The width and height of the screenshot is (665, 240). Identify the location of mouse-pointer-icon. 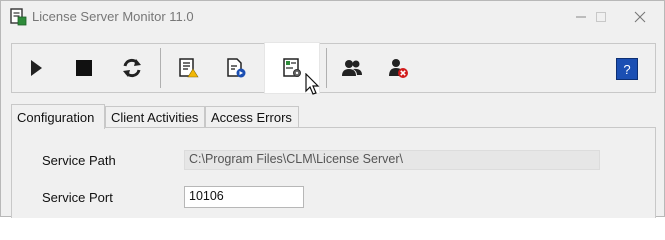
(312, 84).